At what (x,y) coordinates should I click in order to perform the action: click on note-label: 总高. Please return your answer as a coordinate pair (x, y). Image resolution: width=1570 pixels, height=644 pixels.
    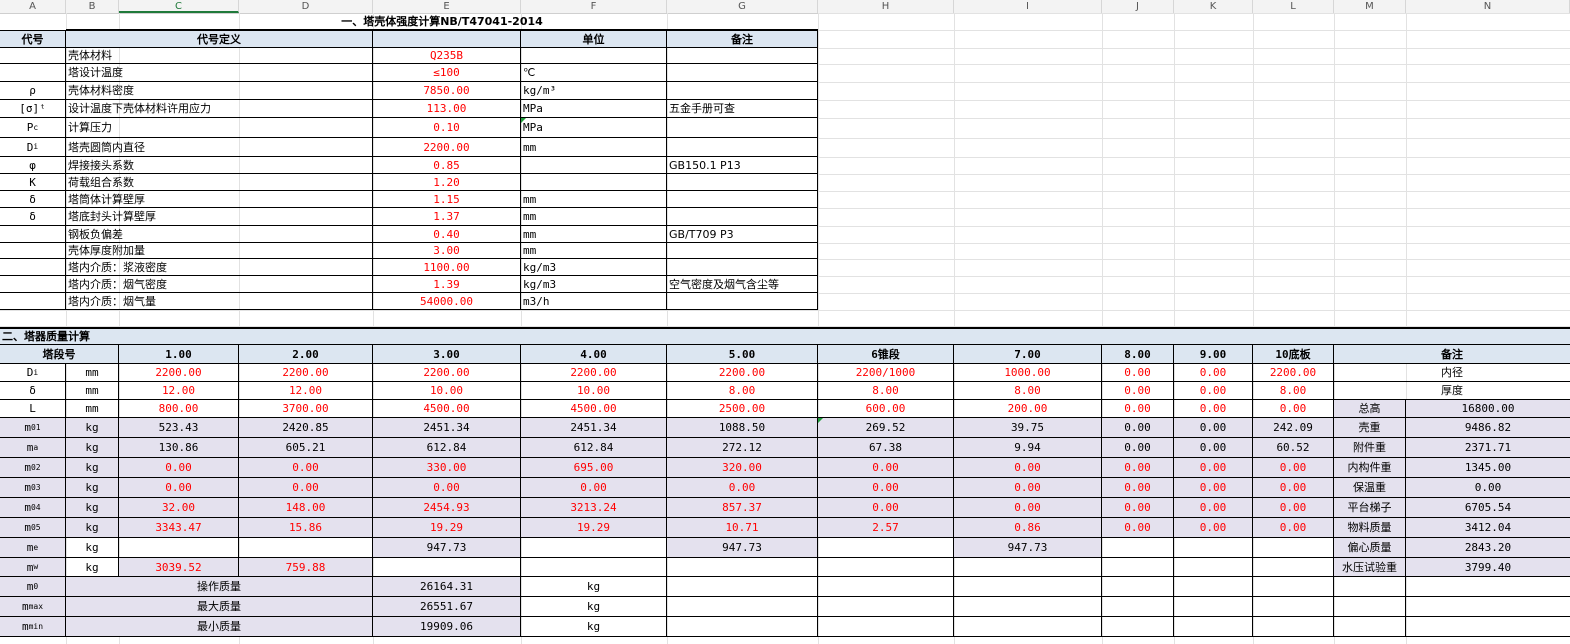
    Looking at the image, I should click on (1370, 409).